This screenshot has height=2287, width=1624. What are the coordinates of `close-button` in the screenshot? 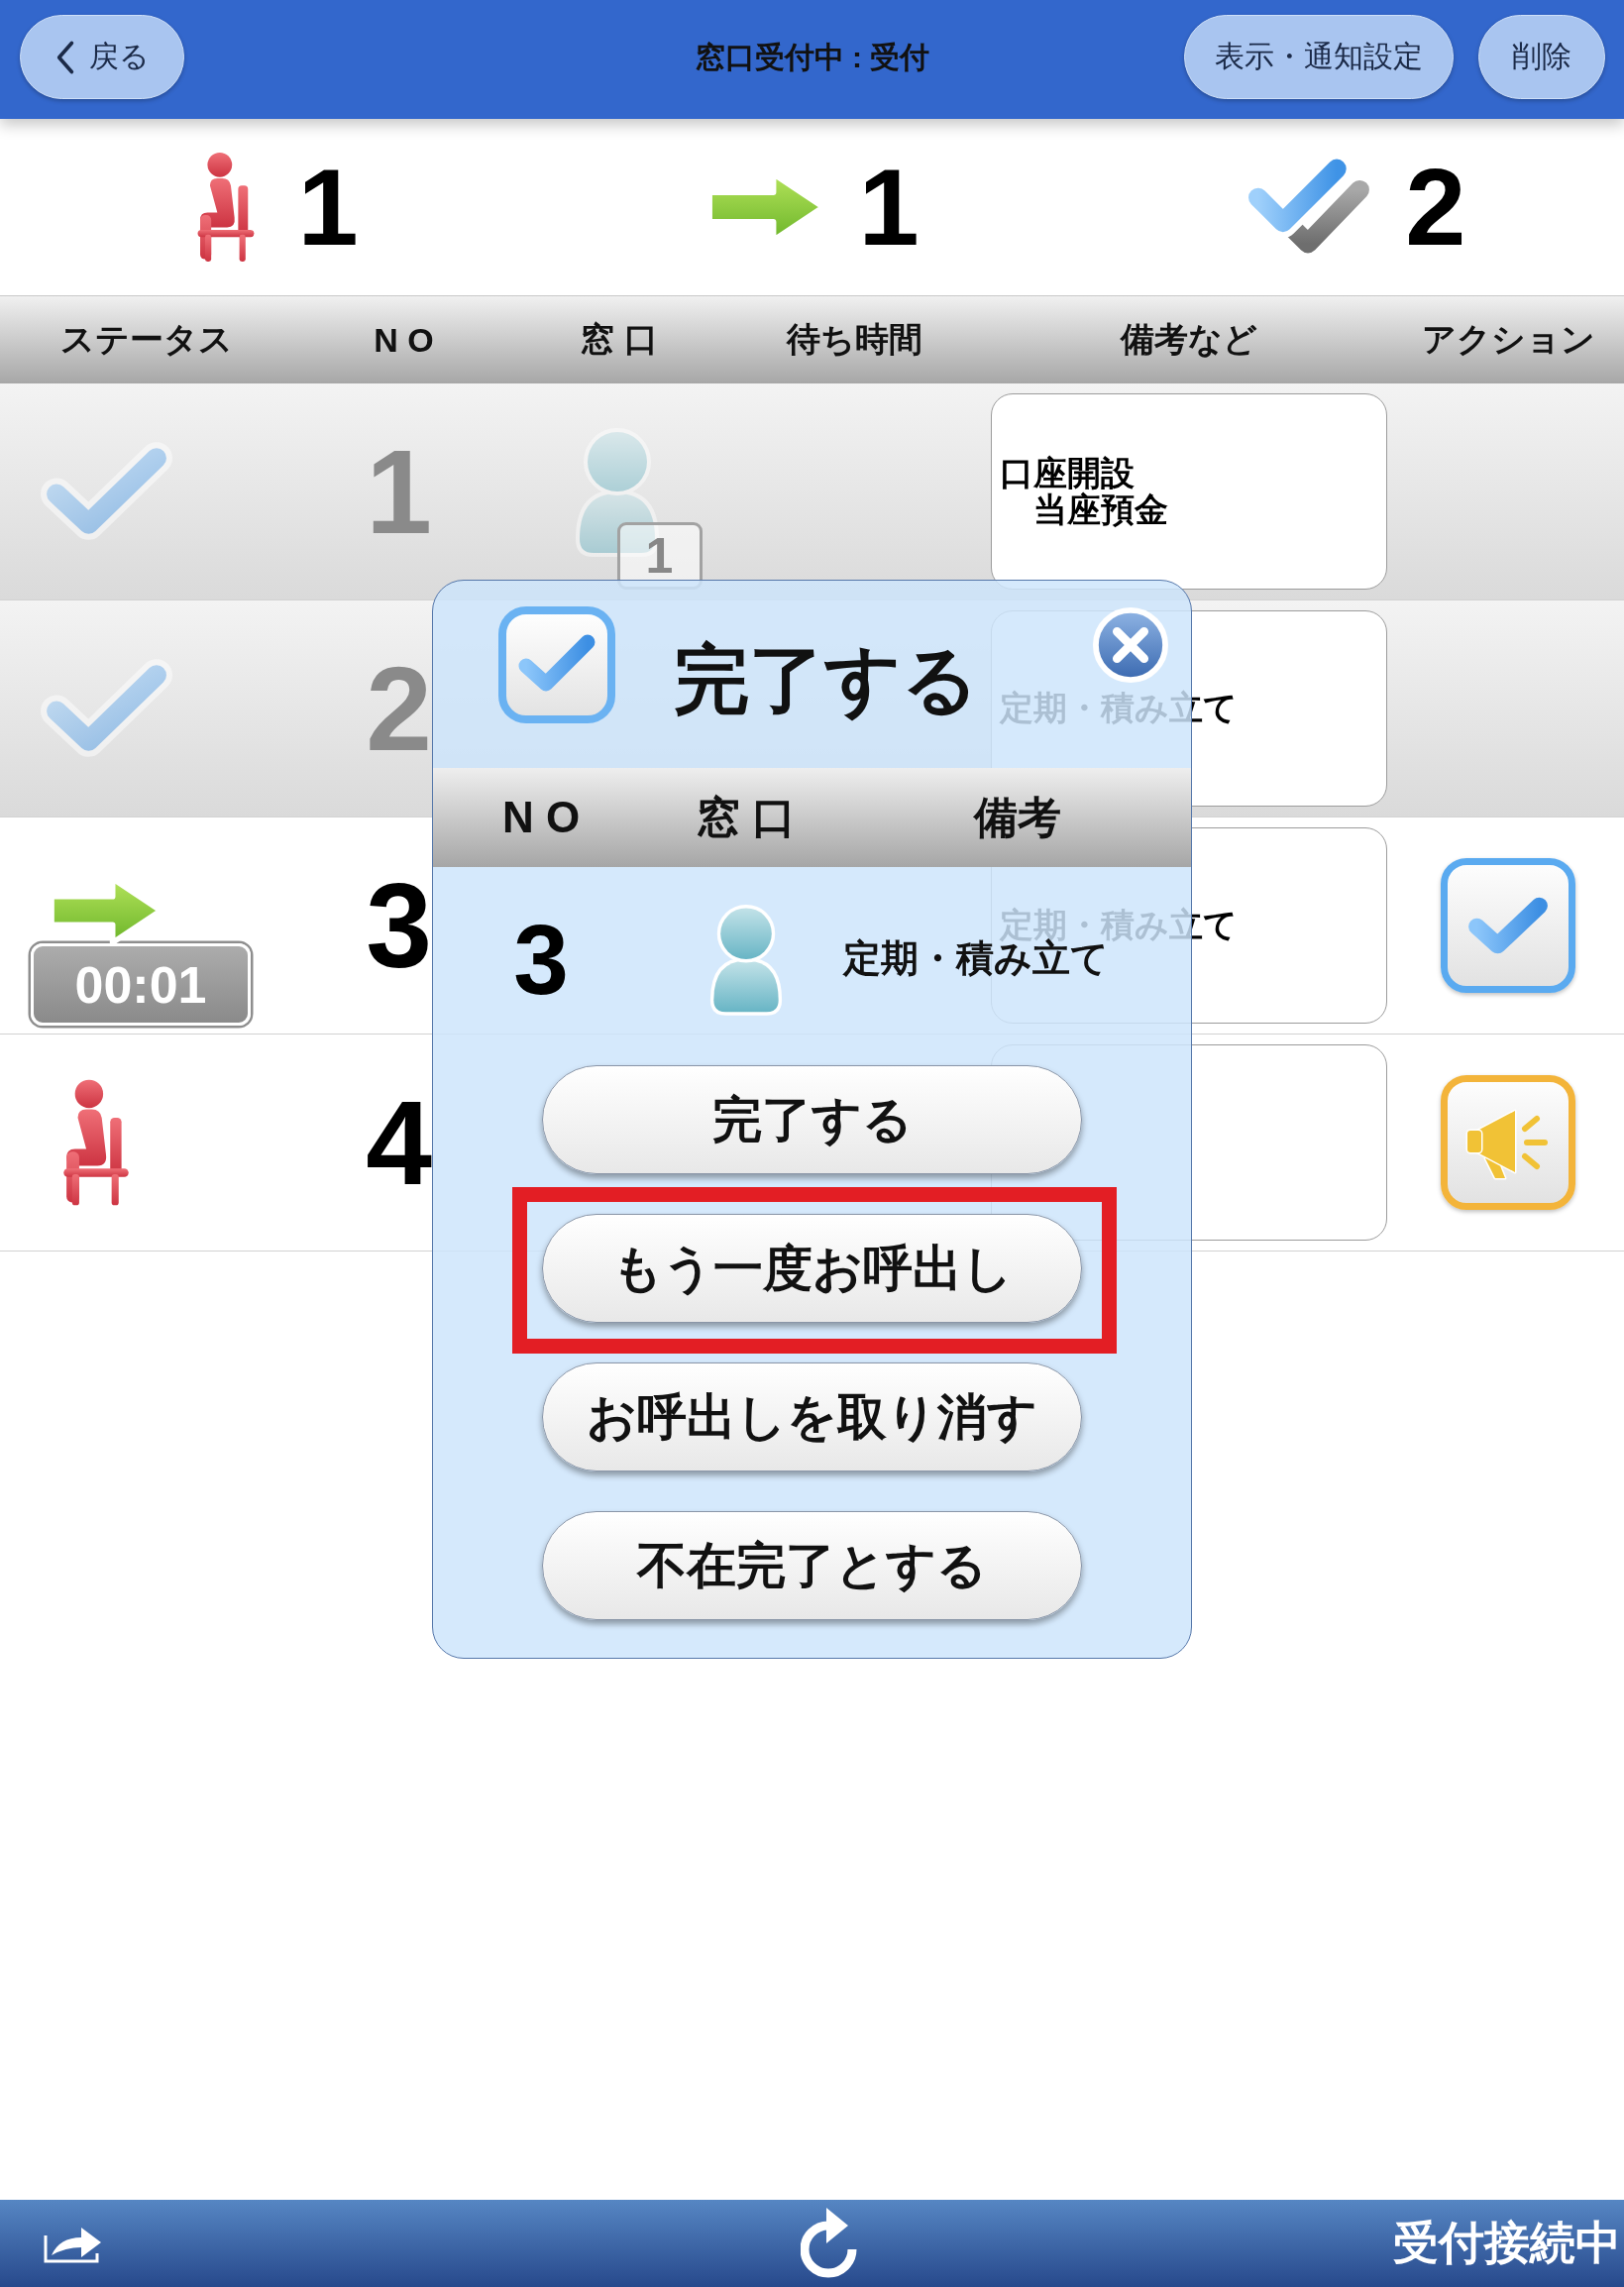 It's located at (1130, 645).